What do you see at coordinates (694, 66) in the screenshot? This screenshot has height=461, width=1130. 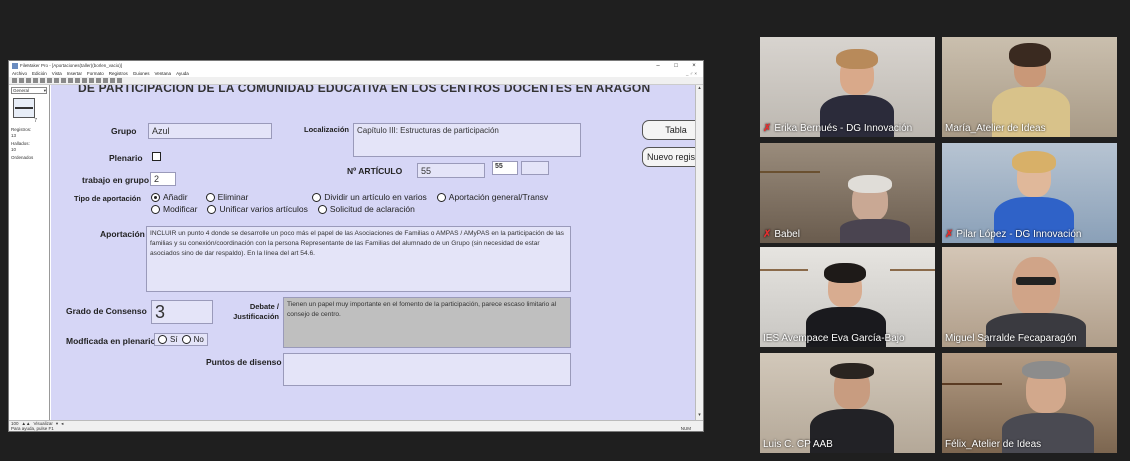 I see `close-button: ×` at bounding box center [694, 66].